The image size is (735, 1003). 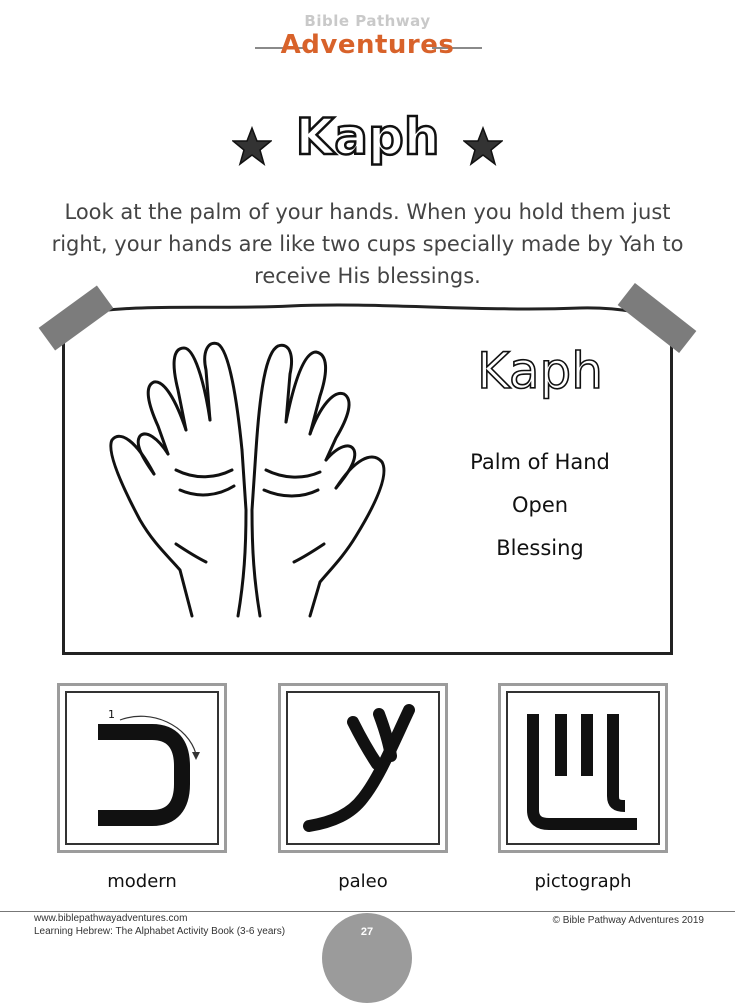 I want to click on label-modern: modern, so click(x=142, y=881).